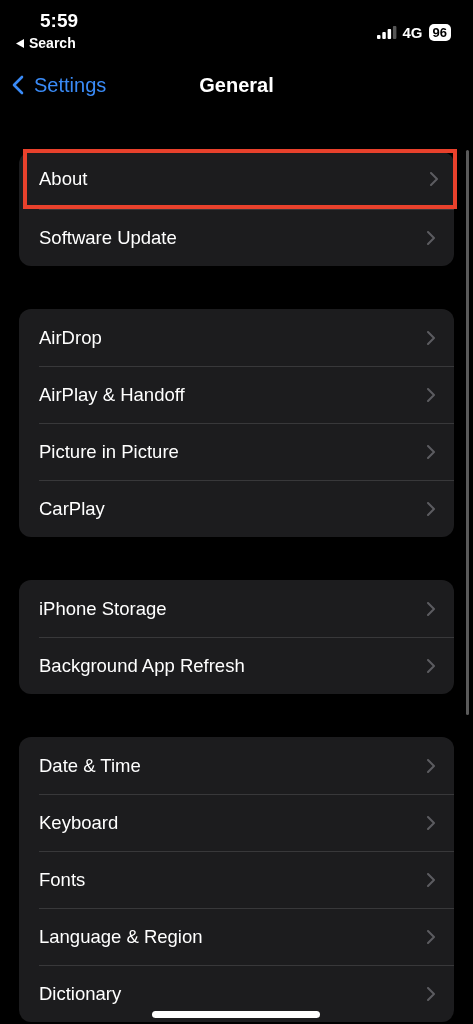  I want to click on settings-row: About, so click(240, 179).